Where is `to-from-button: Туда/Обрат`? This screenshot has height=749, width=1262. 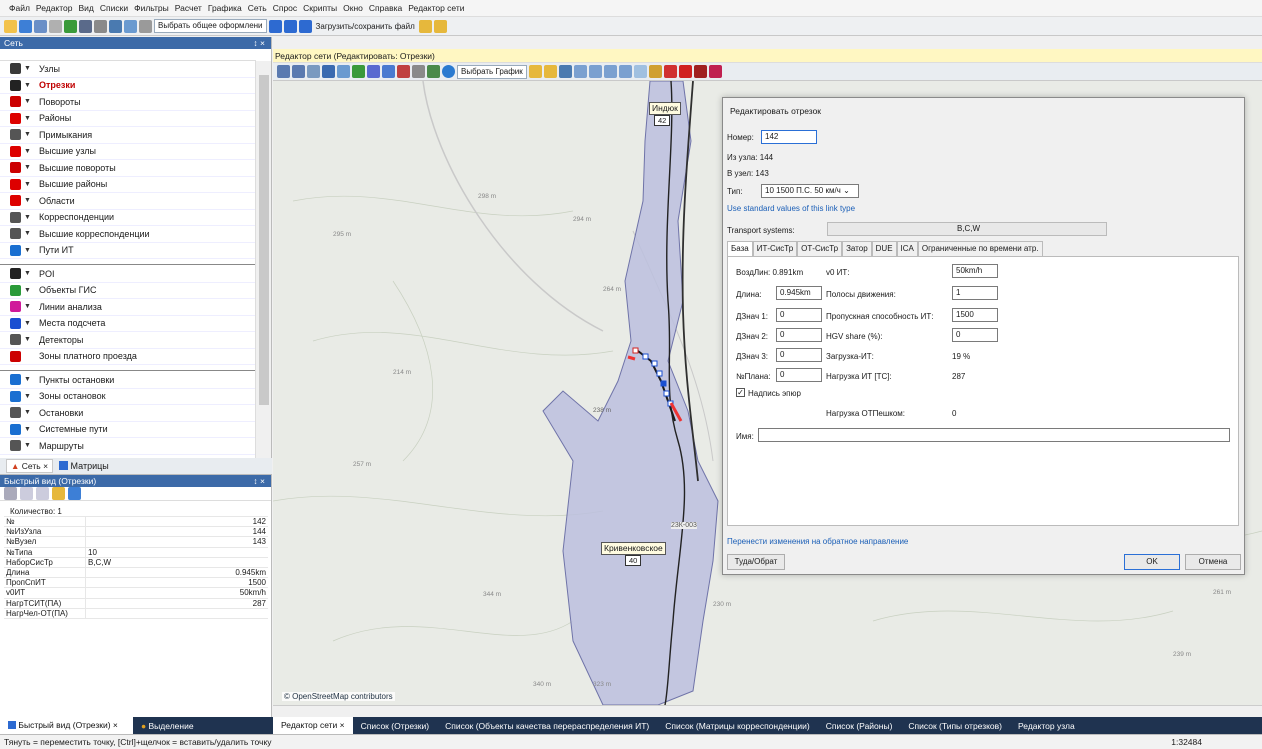 to-from-button: Туда/Обрат is located at coordinates (756, 562).